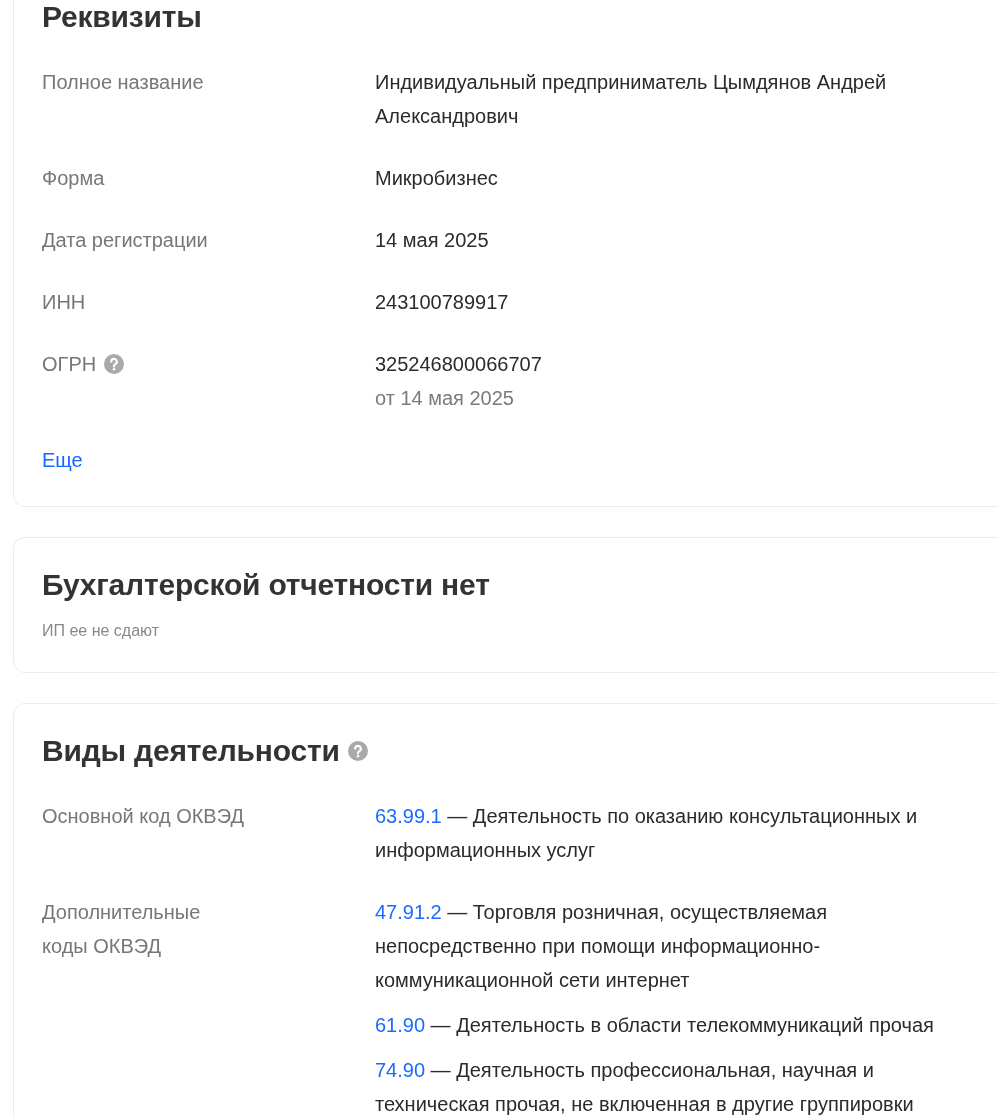  What do you see at coordinates (143, 816) in the screenshot?
I see `field-label: Основной код ОКВЭД` at bounding box center [143, 816].